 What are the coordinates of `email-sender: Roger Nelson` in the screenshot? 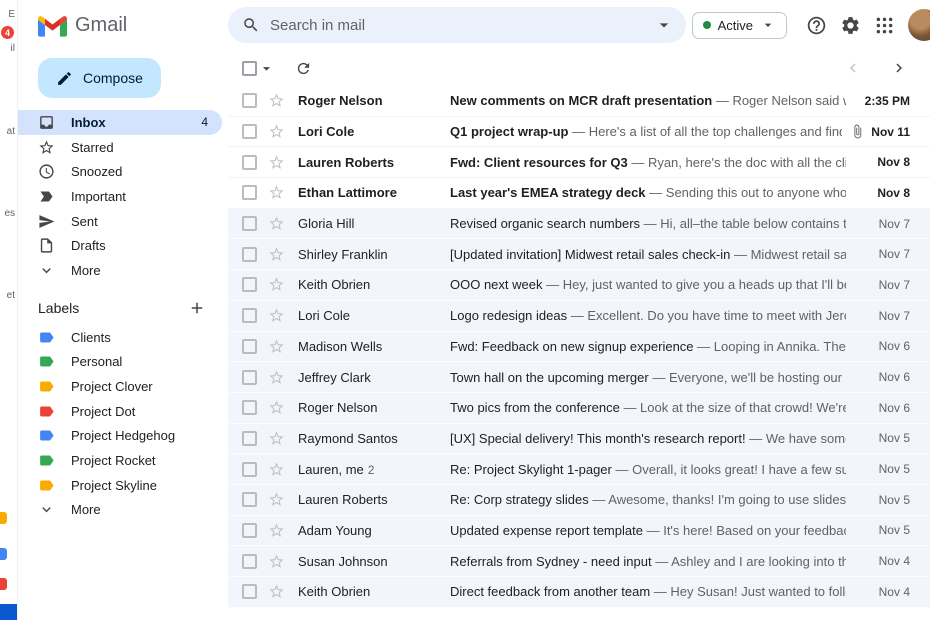 It's located at (338, 408).